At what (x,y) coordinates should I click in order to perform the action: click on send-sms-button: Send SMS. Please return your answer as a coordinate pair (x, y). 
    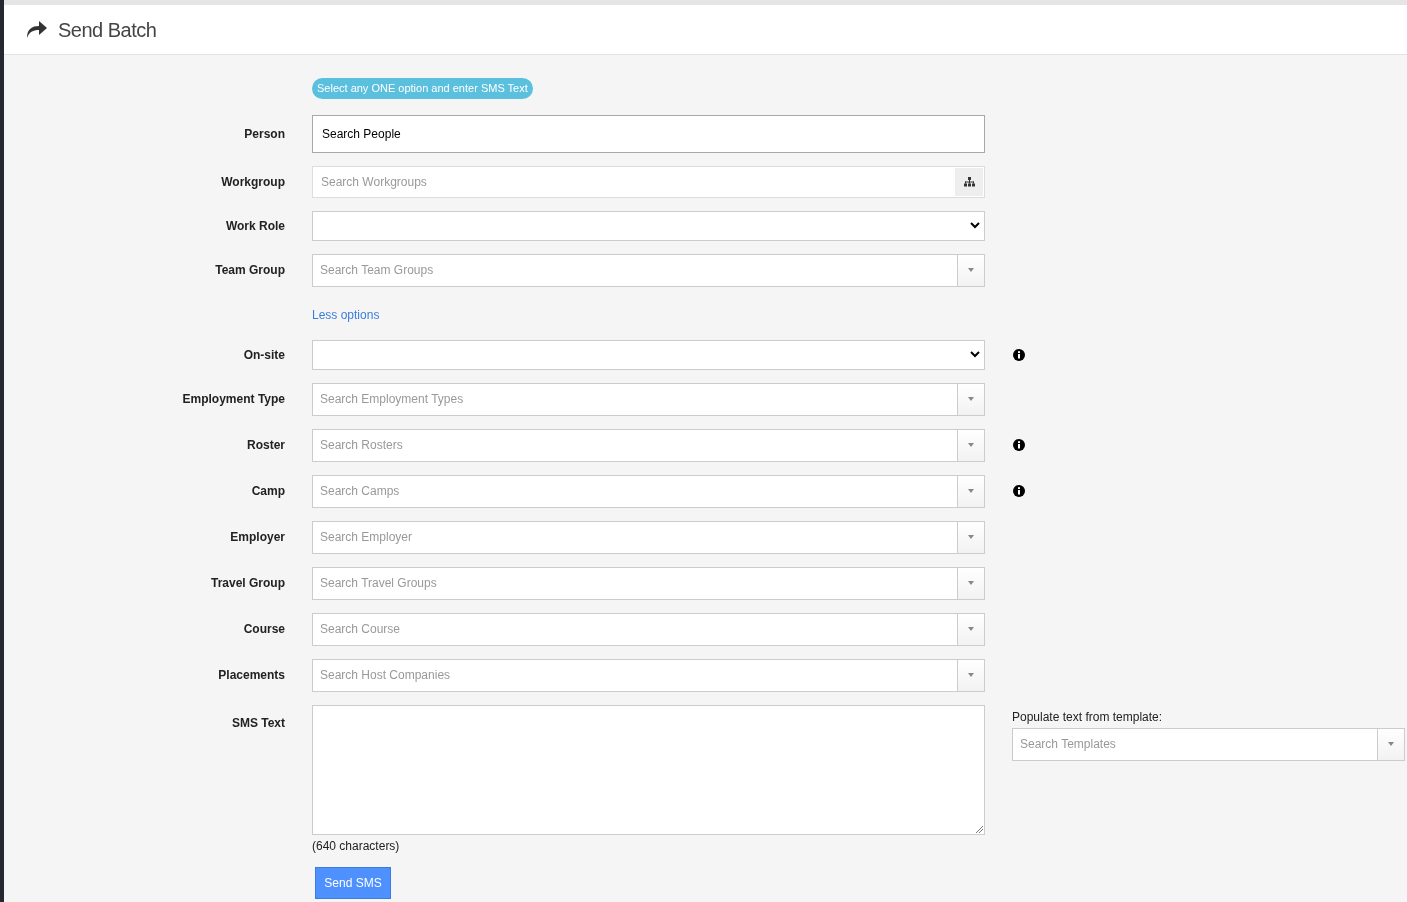
    Looking at the image, I should click on (353, 882).